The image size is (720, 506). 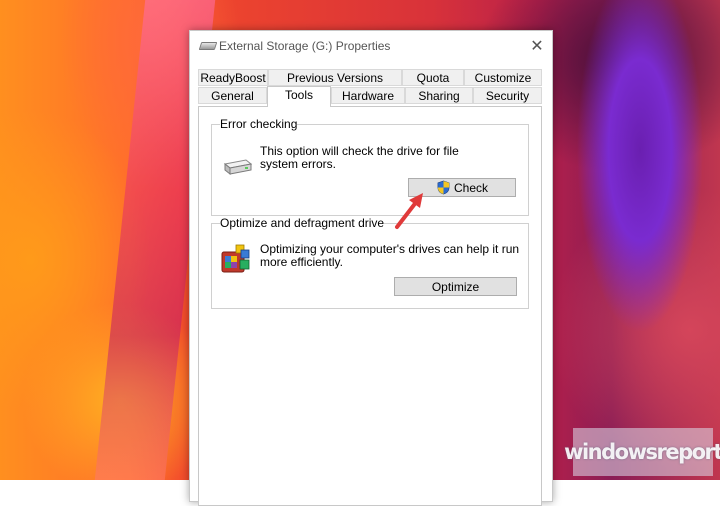 What do you see at coordinates (235, 258) in the screenshot?
I see `defragment-icon` at bounding box center [235, 258].